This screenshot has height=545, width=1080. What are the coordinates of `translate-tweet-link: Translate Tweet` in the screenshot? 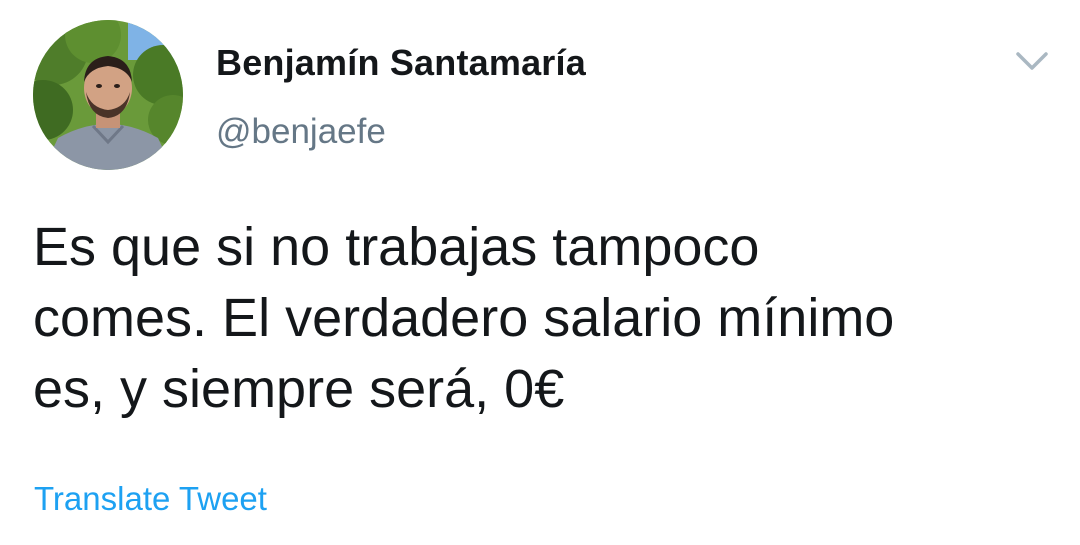 It's located at (150, 499).